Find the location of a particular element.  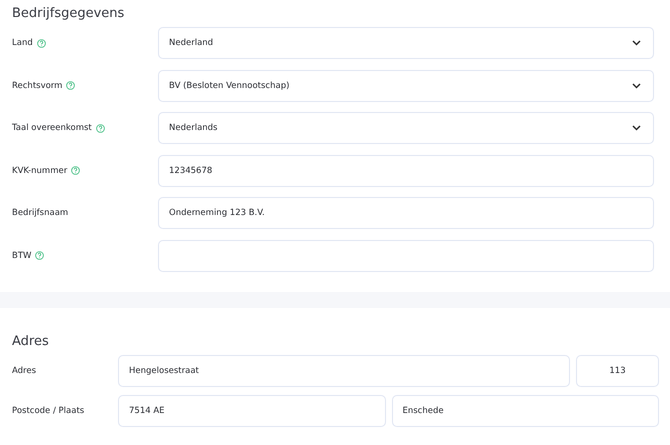

field-label: Bedrijfsnaam is located at coordinates (40, 213).